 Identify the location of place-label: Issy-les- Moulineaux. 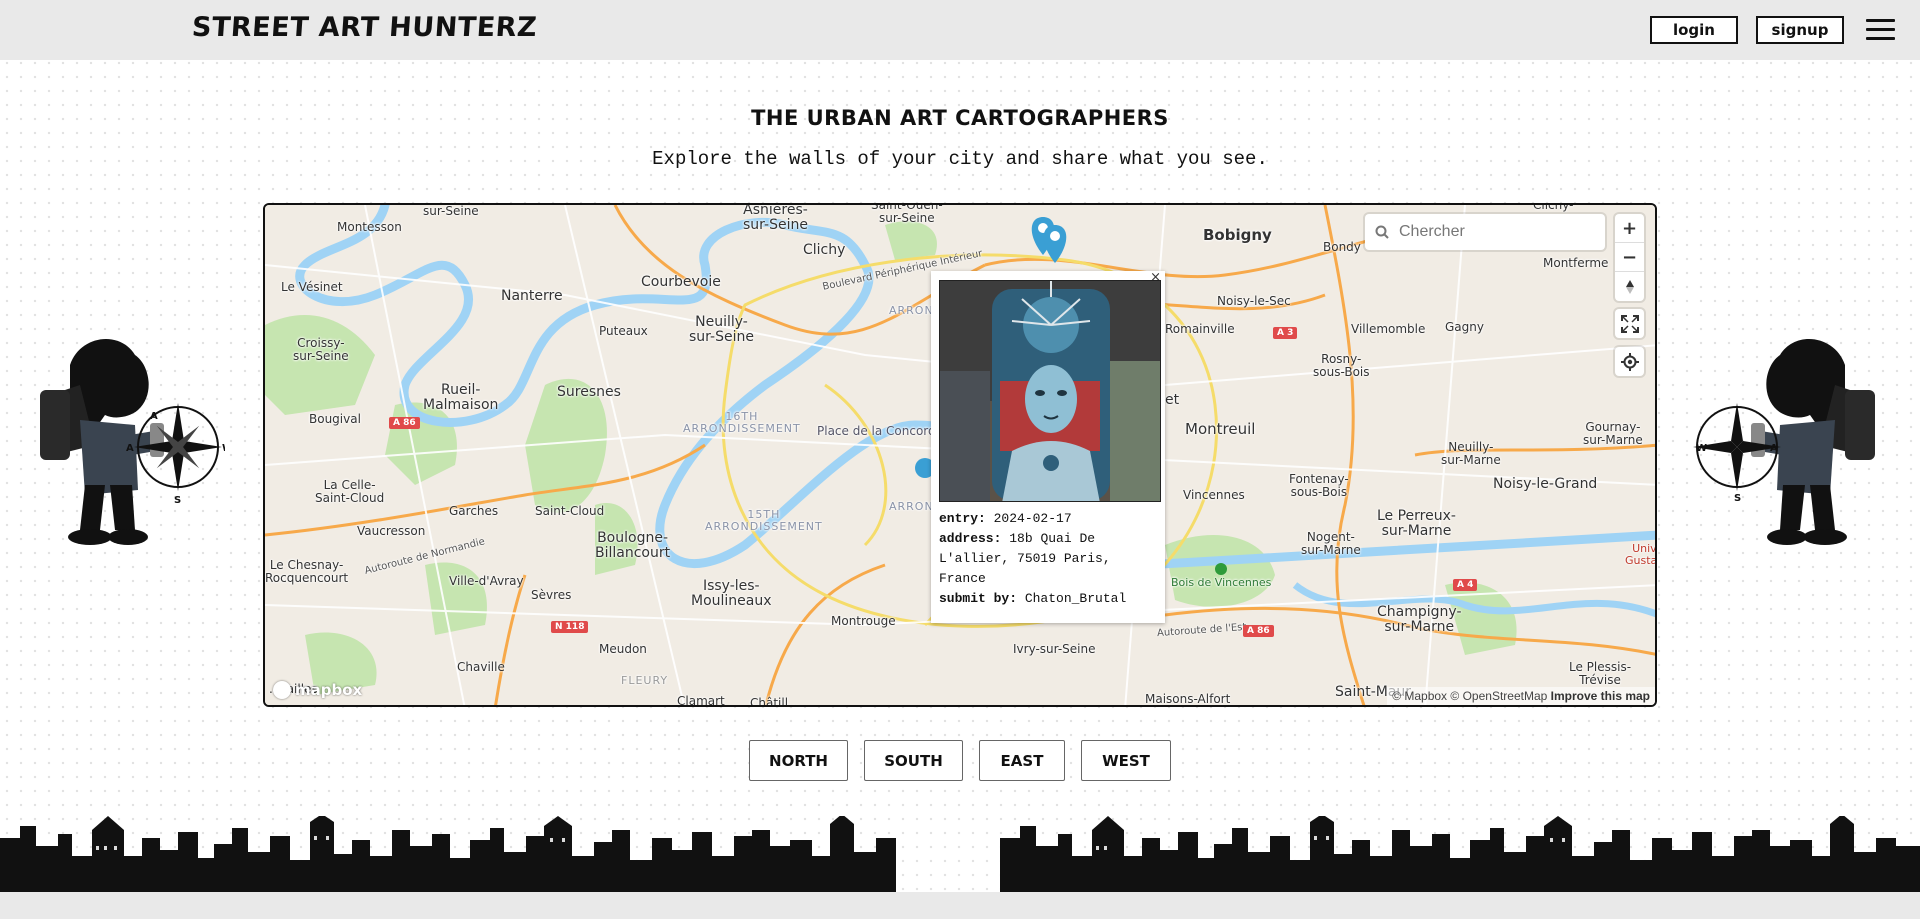
(731, 594).